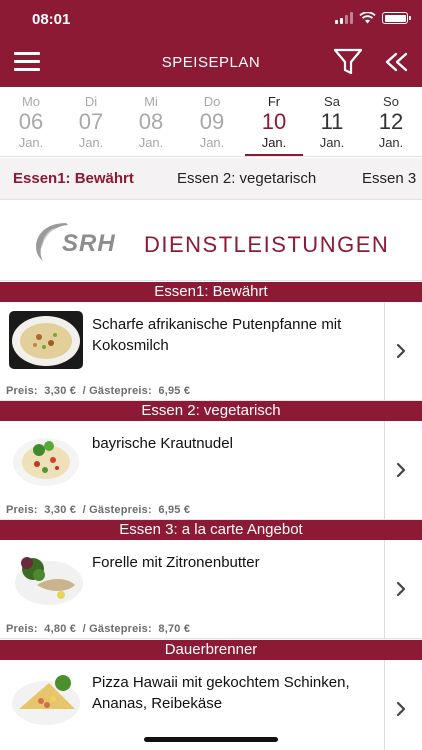 The image size is (422, 750). What do you see at coordinates (344, 18) in the screenshot?
I see `cellular-signal-icon` at bounding box center [344, 18].